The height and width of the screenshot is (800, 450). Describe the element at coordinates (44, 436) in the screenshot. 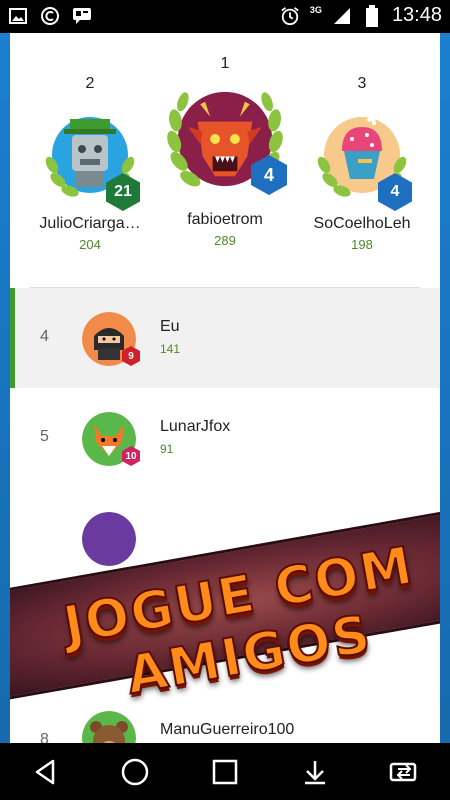

I see `row-position: 5` at that location.